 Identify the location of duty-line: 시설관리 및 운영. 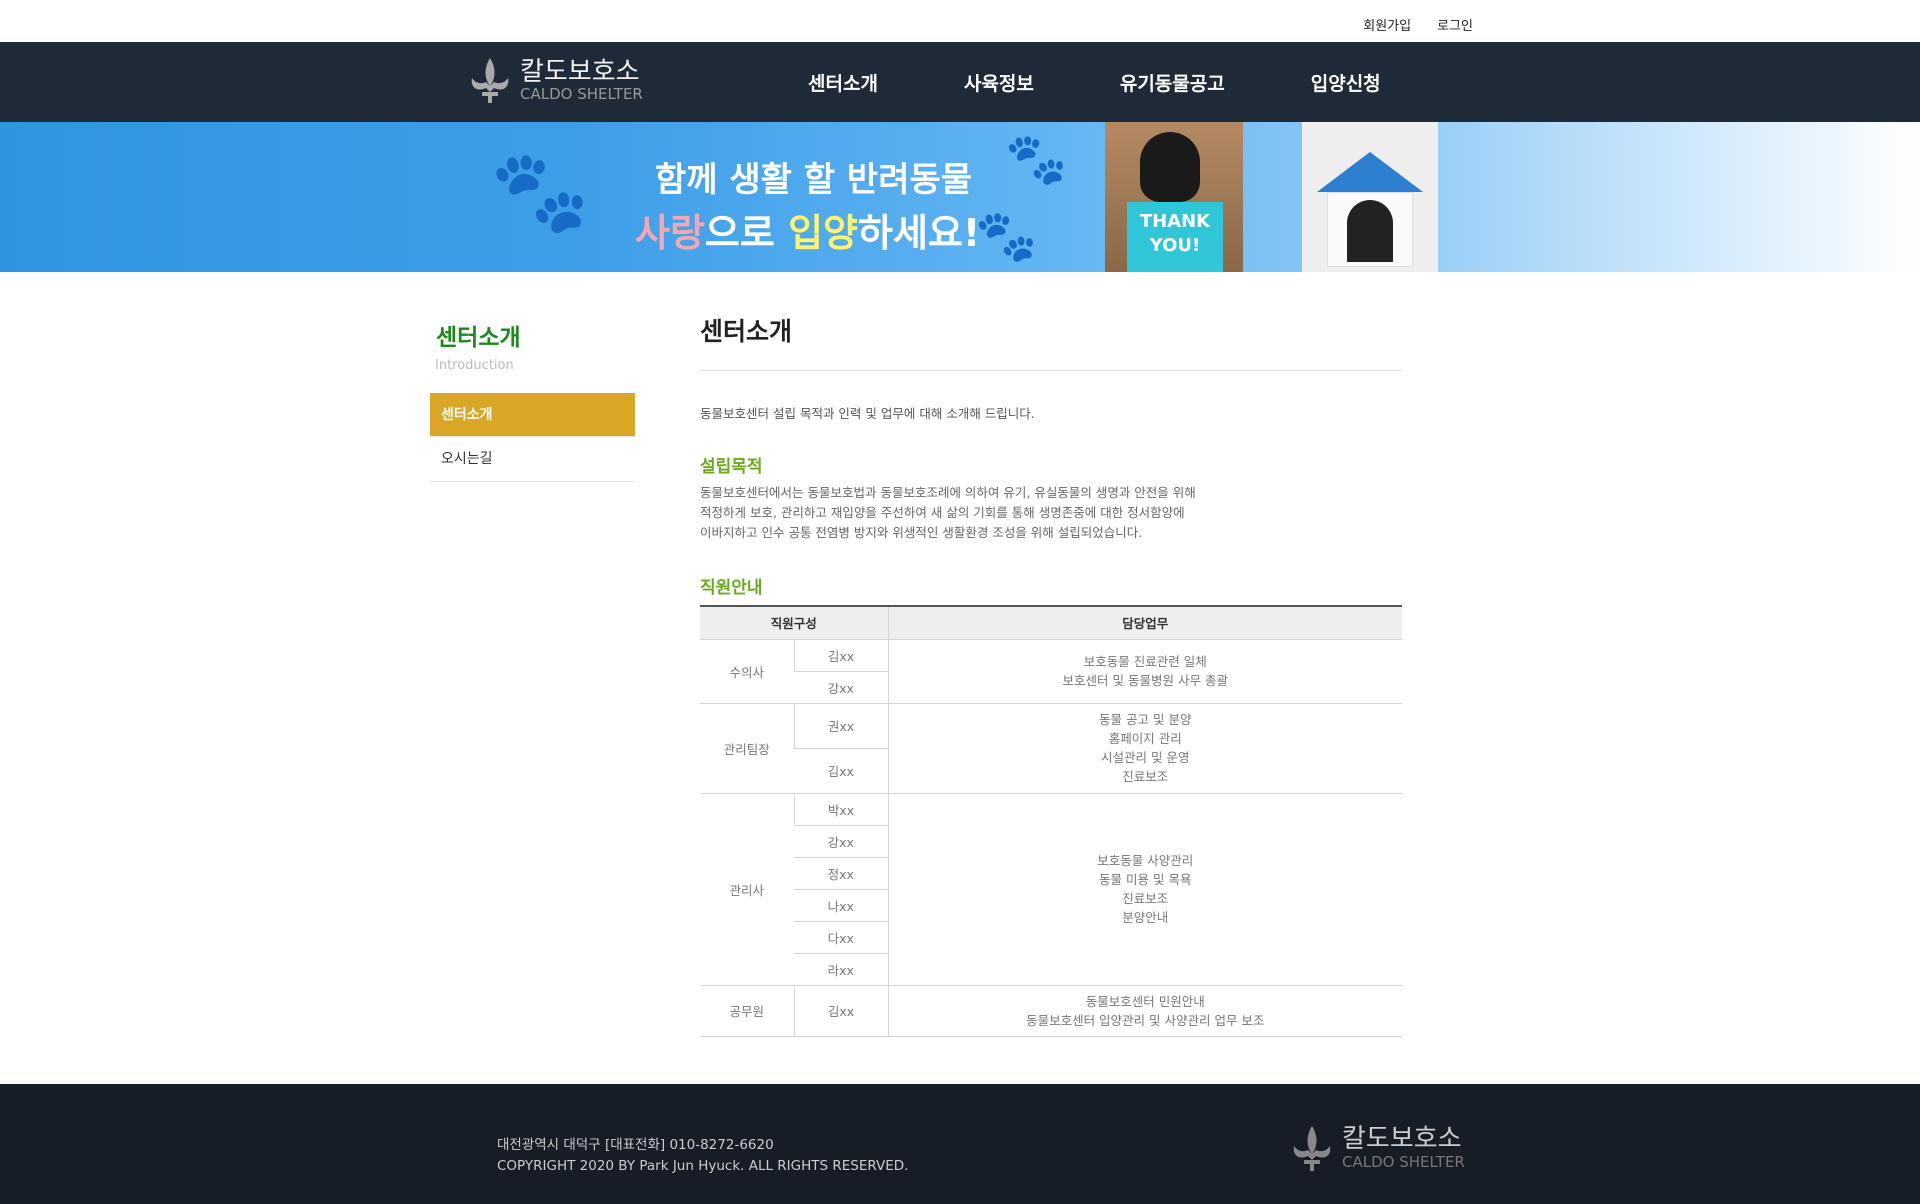
(1145, 757).